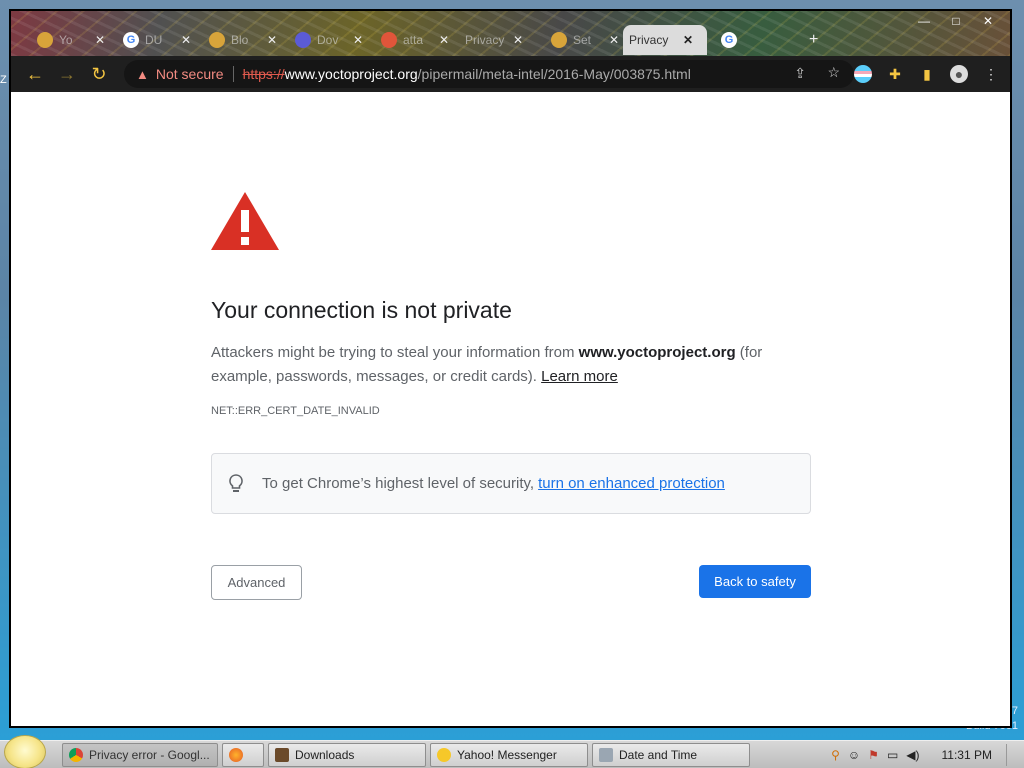  I want to click on taskbar-item-date-time: Date and Time, so click(671, 755).